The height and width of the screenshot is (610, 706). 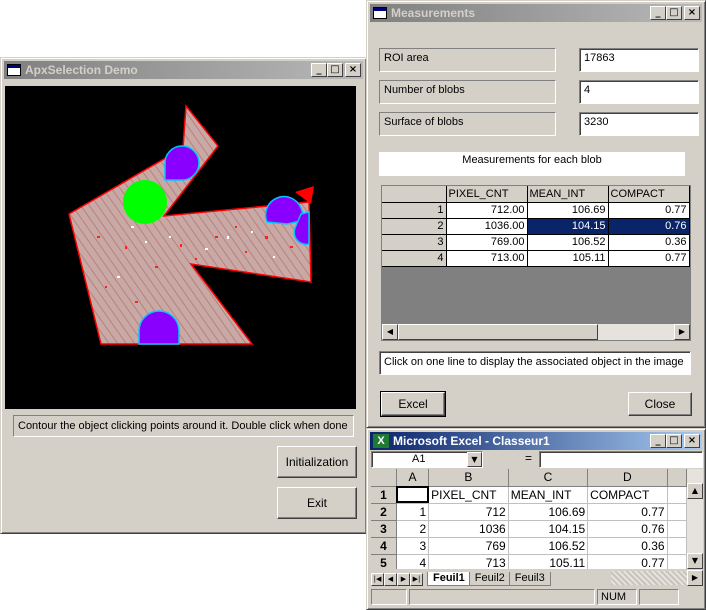 I want to click on row-number: 1, so click(x=384, y=495).